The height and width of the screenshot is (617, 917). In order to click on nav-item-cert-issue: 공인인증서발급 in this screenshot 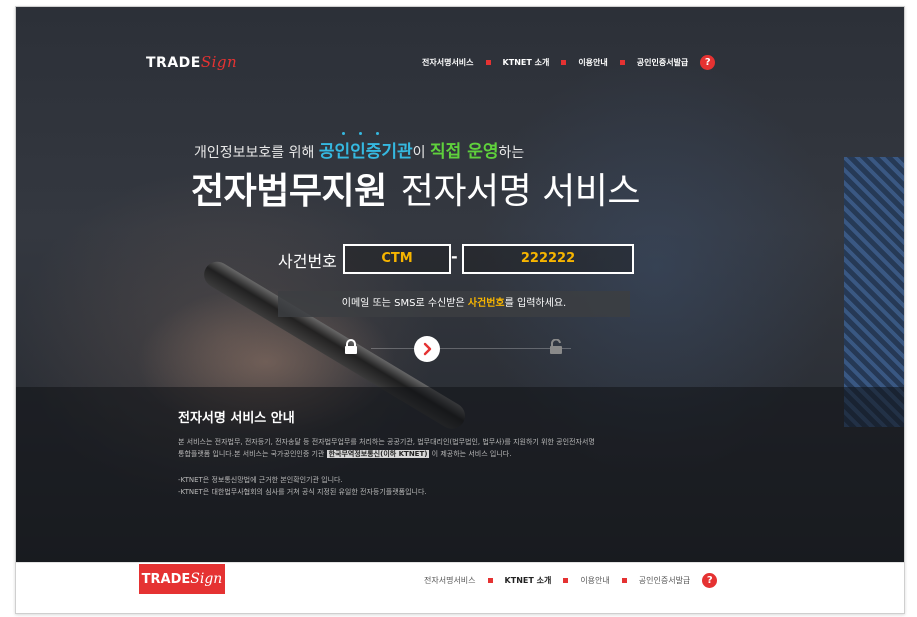, I will do `click(663, 62)`.